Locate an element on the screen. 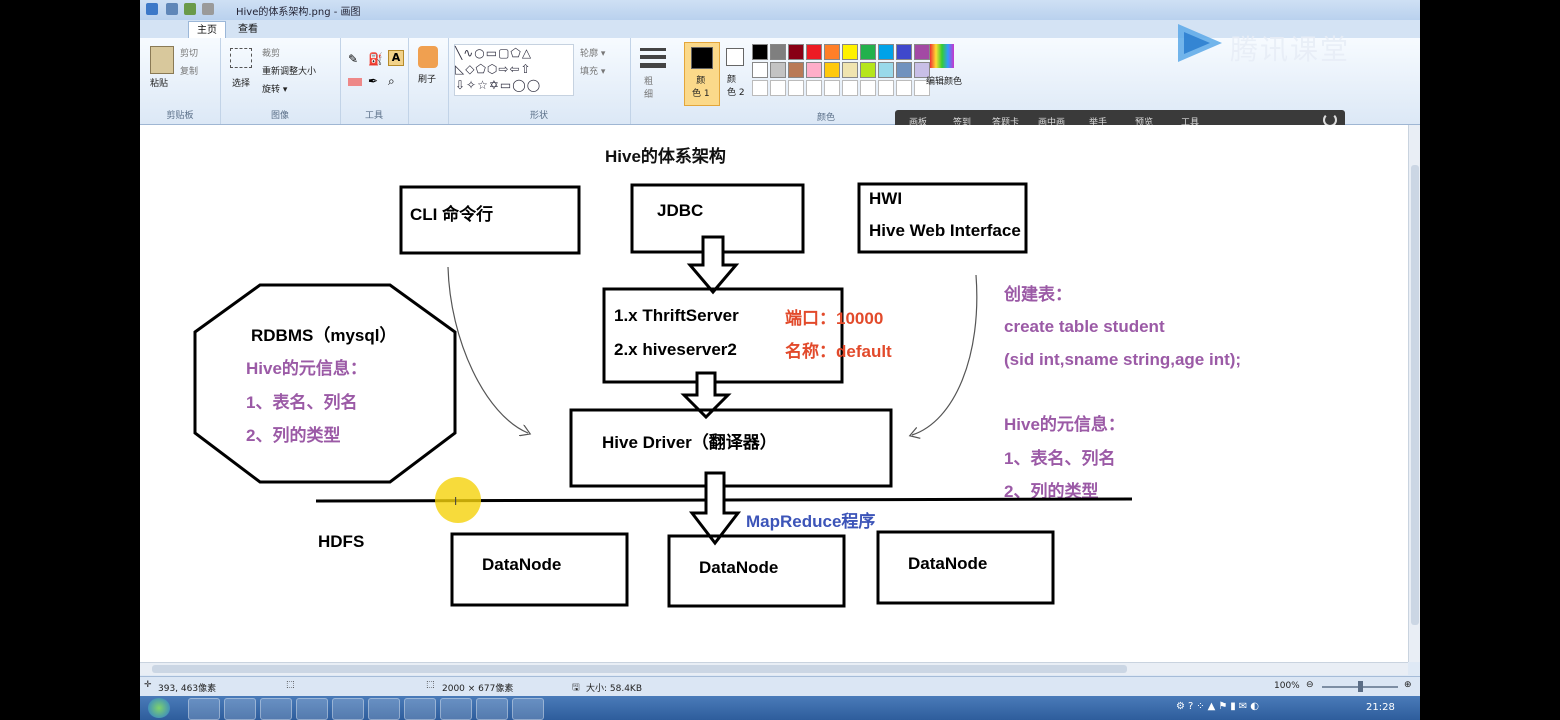 The image size is (1560, 720). save-icon is located at coordinates (172, 9).